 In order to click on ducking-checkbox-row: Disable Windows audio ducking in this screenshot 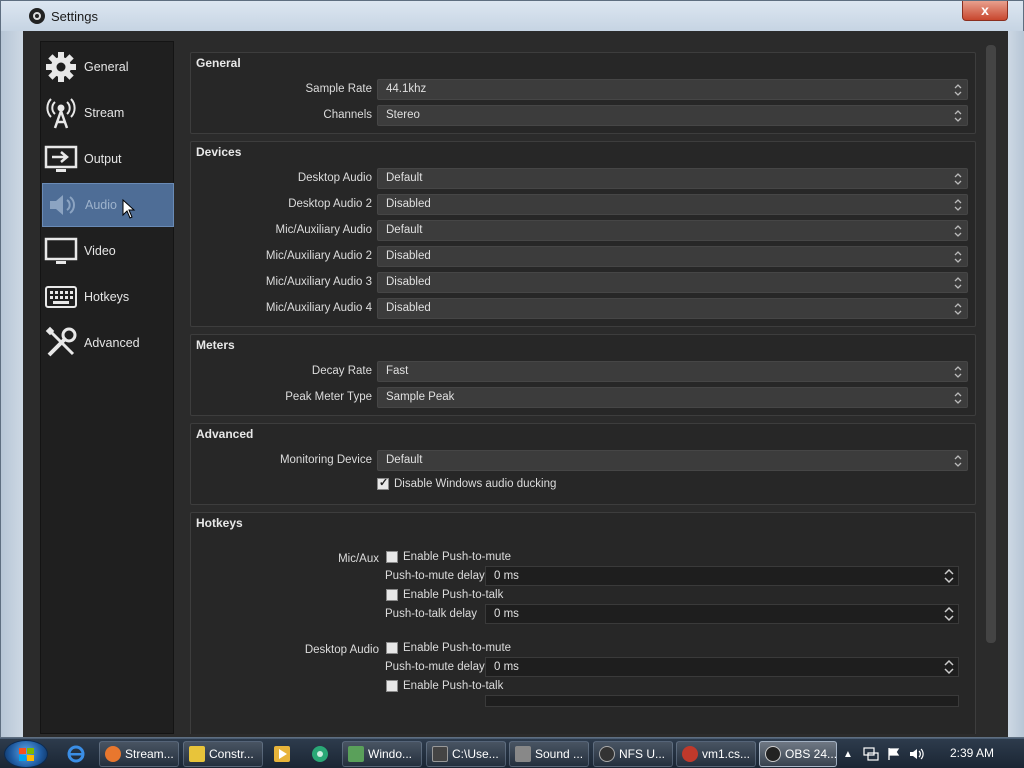, I will do `click(466, 484)`.